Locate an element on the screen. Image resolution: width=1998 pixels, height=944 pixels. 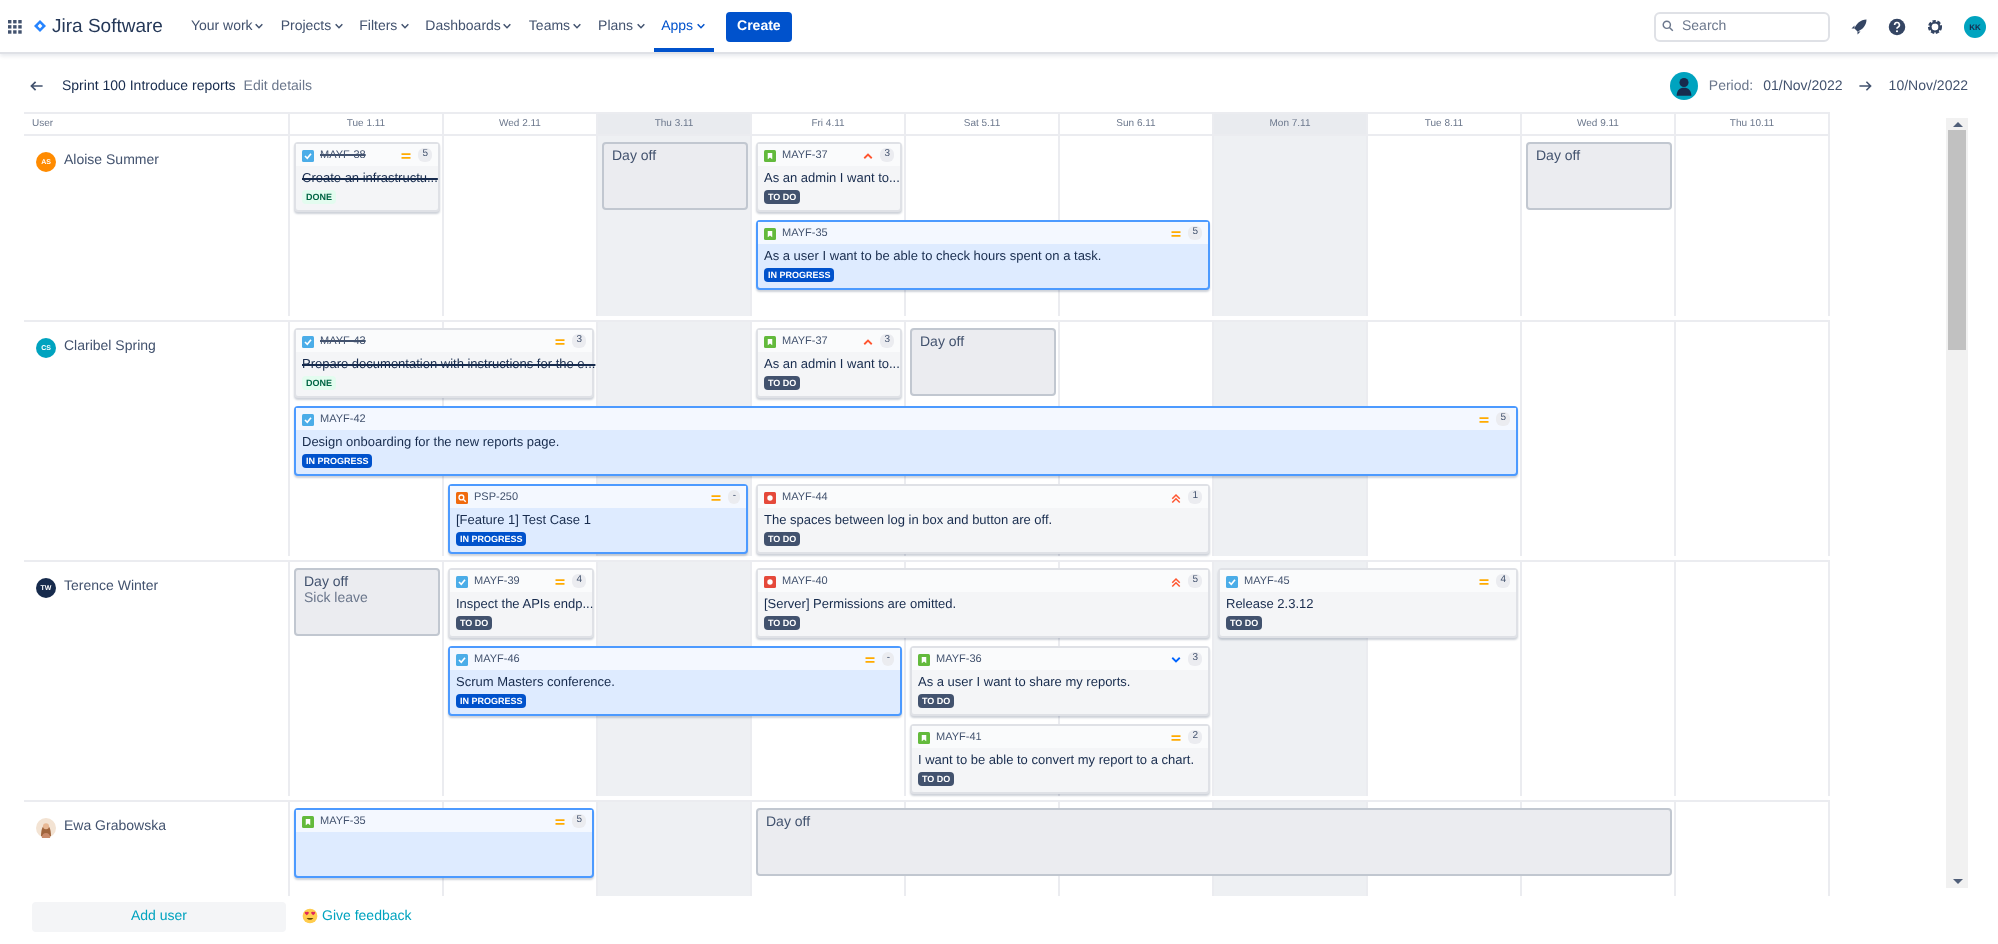
user-avatar-icon is located at coordinates (1684, 86).